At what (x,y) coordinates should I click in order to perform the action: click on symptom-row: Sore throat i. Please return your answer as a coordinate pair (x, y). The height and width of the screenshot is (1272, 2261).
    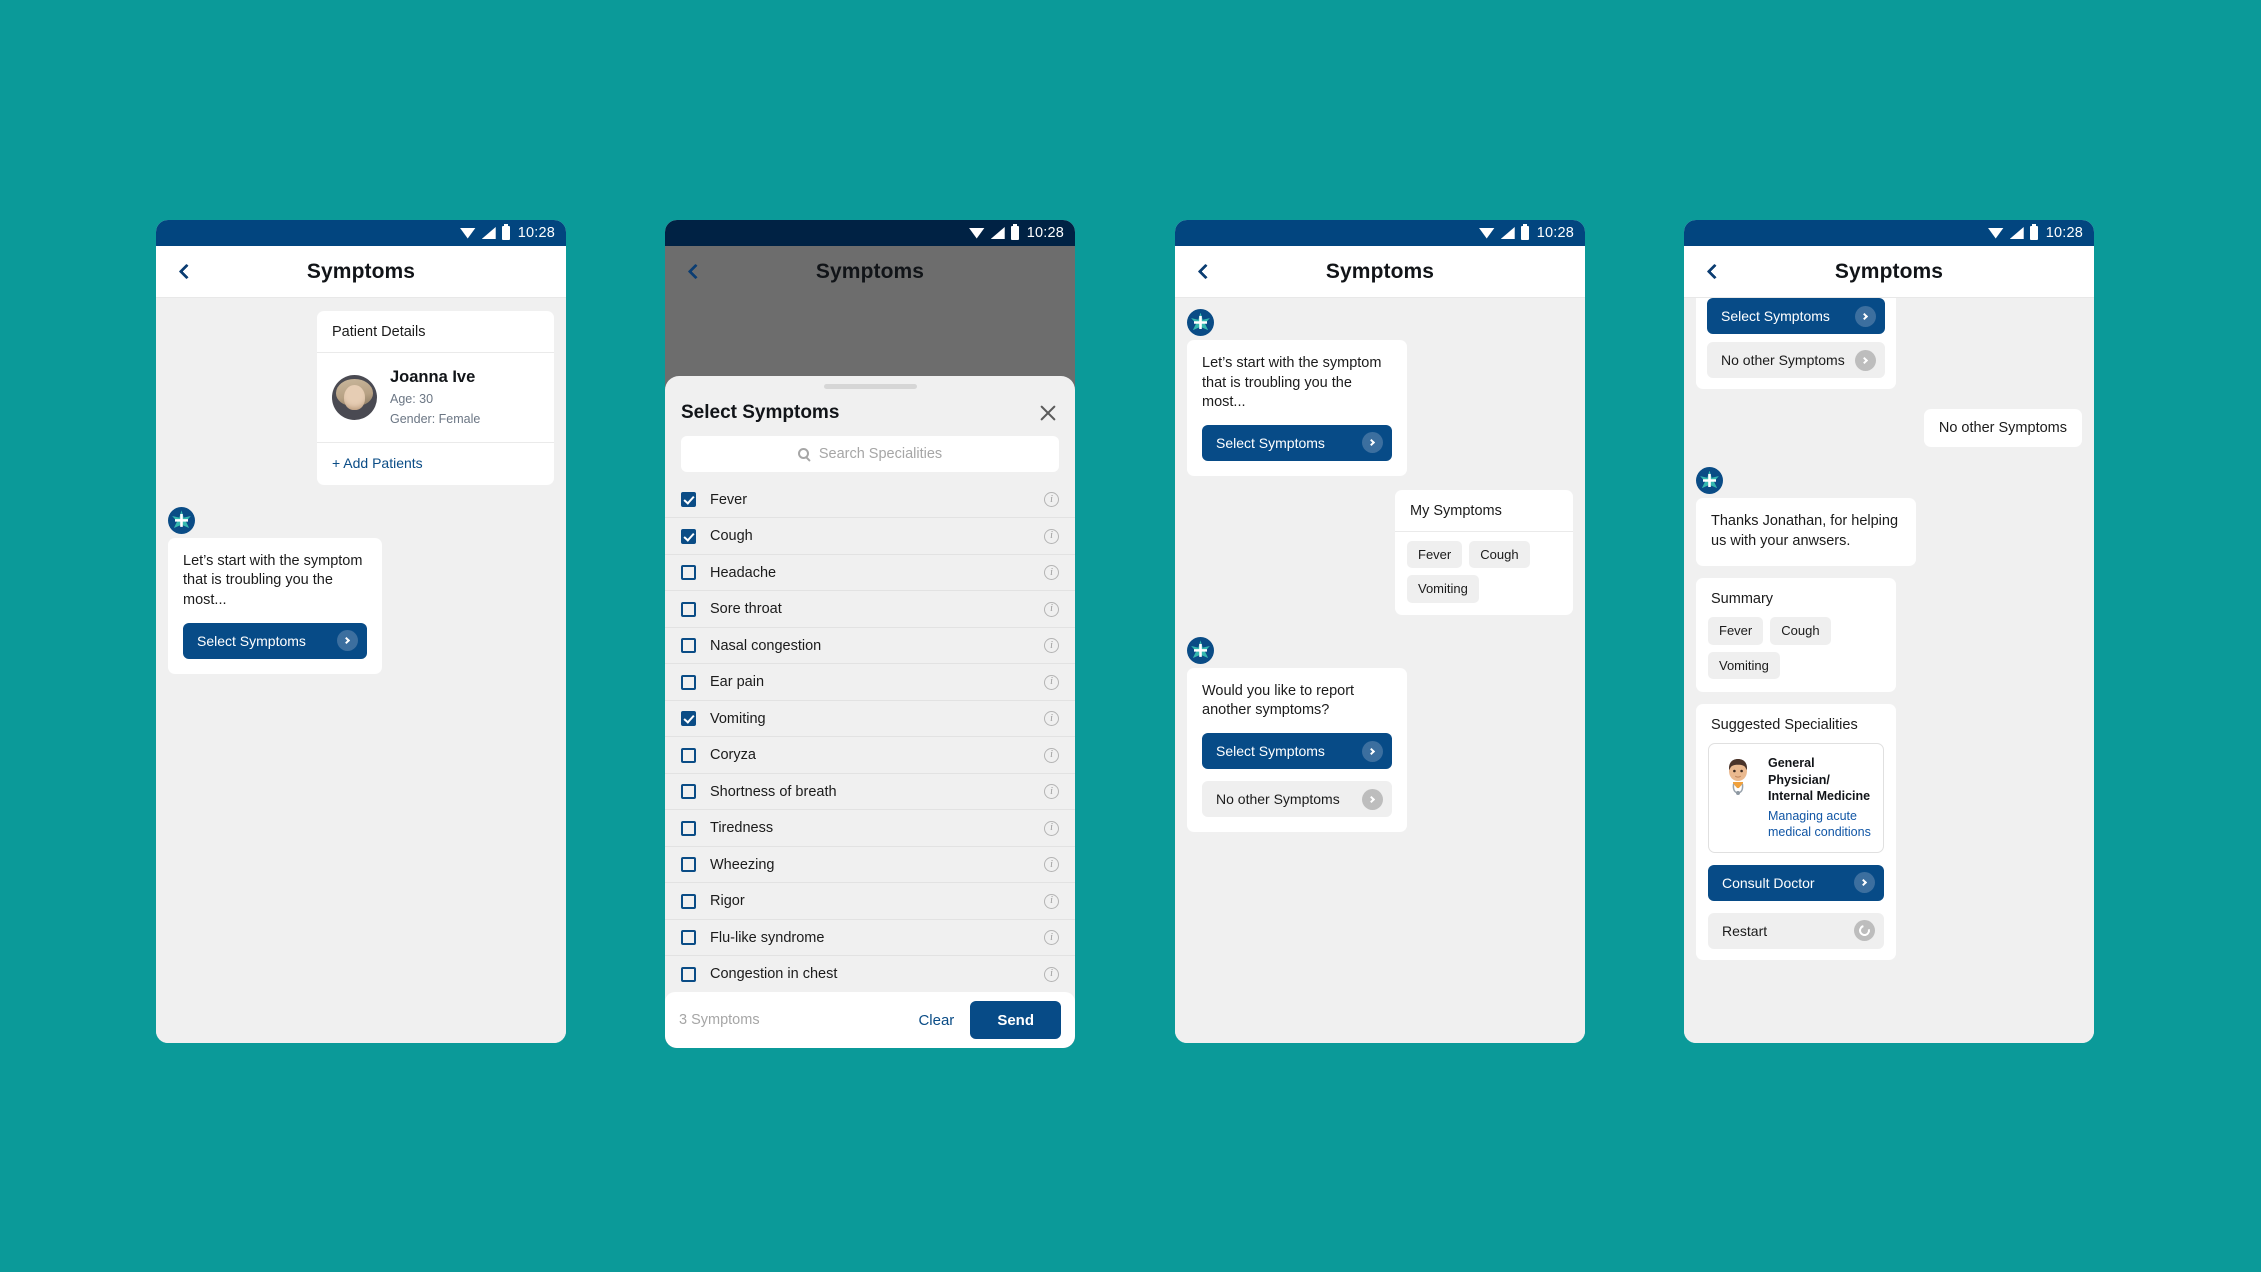
    Looking at the image, I should click on (870, 609).